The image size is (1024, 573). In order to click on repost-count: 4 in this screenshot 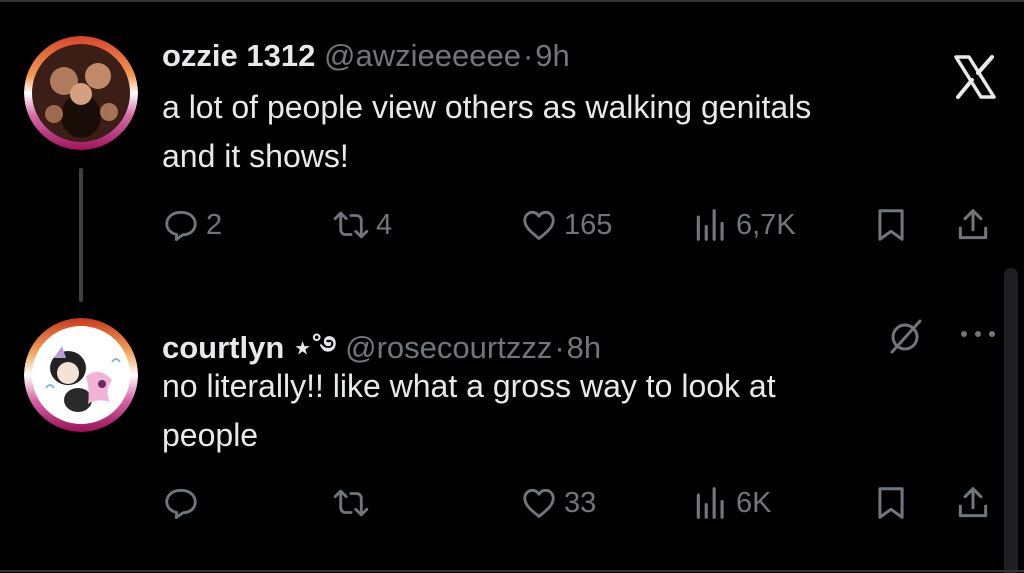, I will do `click(384, 224)`.